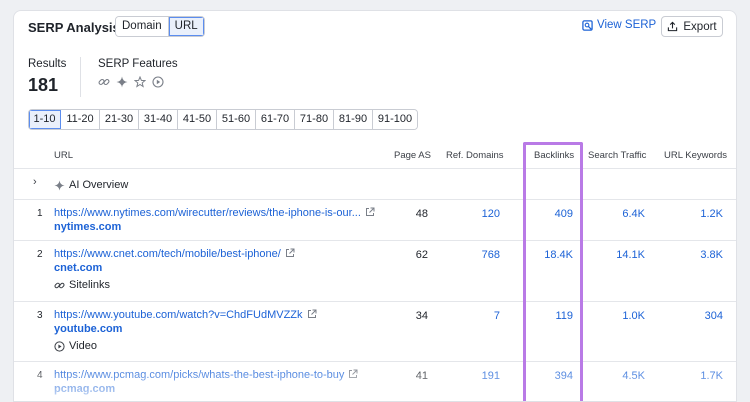 Image resolution: width=750 pixels, height=402 pixels. What do you see at coordinates (395, 119) in the screenshot?
I see `page-91-100: 91-100` at bounding box center [395, 119].